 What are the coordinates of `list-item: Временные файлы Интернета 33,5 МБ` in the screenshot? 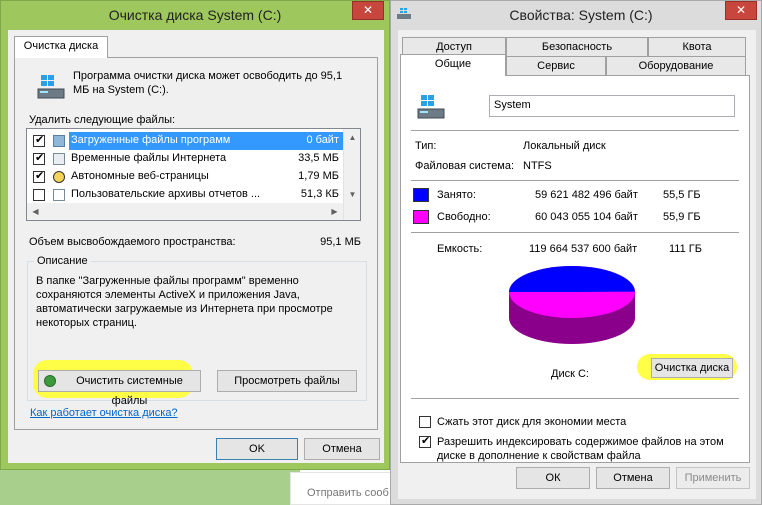 It's located at (186, 159).